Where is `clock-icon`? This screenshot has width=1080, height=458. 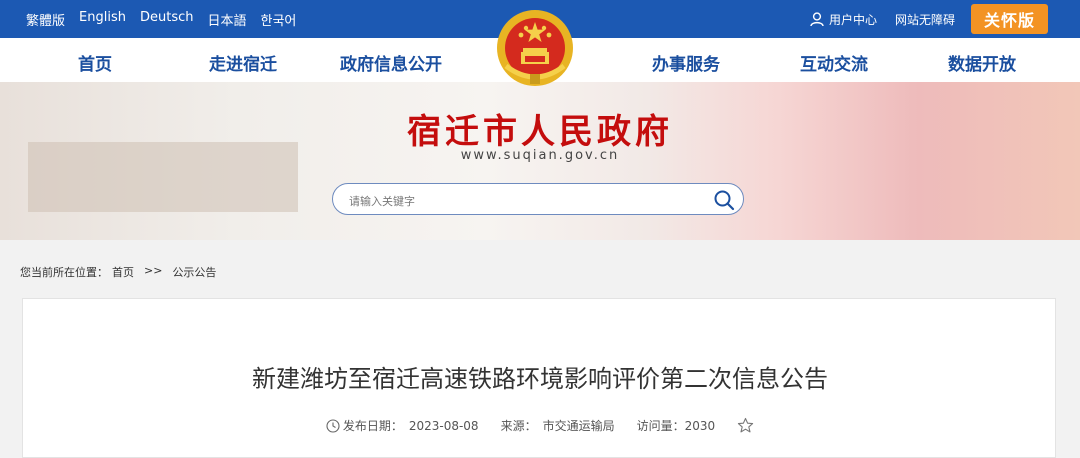 clock-icon is located at coordinates (333, 425).